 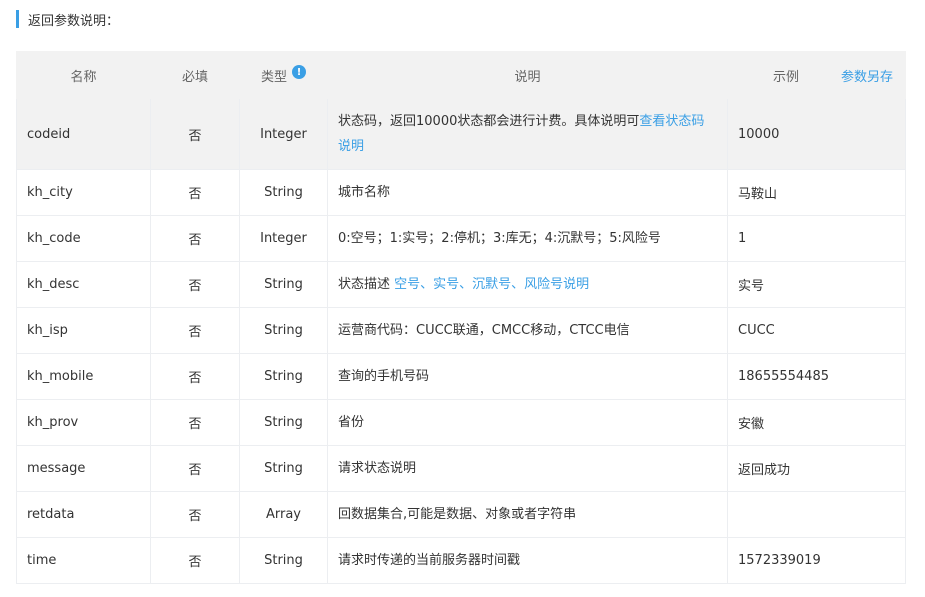 I want to click on table-row: retdata 否 Array 回数据集合,可能是数据、对象或者字符串, so click(x=461, y=514).